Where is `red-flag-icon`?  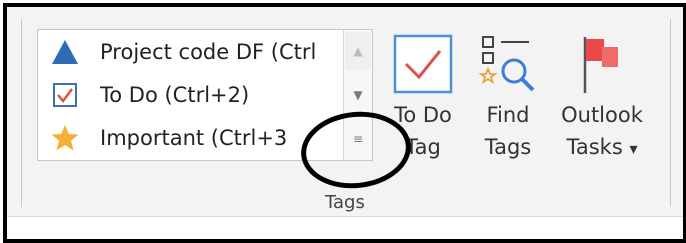
red-flag-icon is located at coordinates (602, 64).